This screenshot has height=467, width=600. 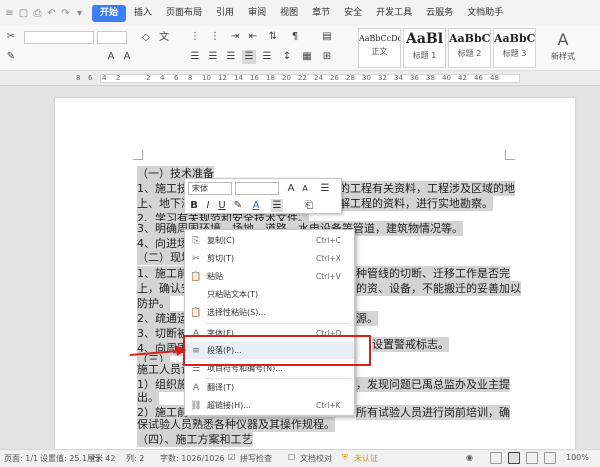 What do you see at coordinates (253, 37) in the screenshot?
I see `outdent-icon: ⇤` at bounding box center [253, 37].